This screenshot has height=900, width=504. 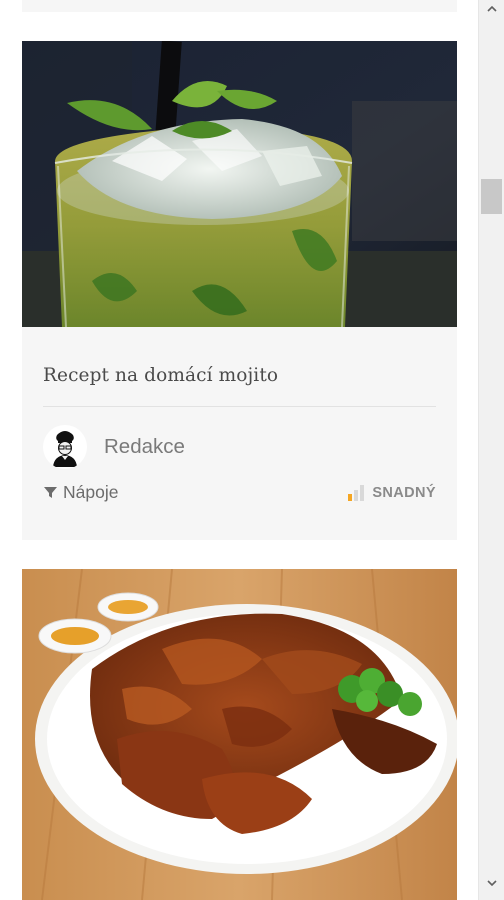 What do you see at coordinates (239, 492) in the screenshot?
I see `recipe-meta: Nápoje SNADNÝ` at bounding box center [239, 492].